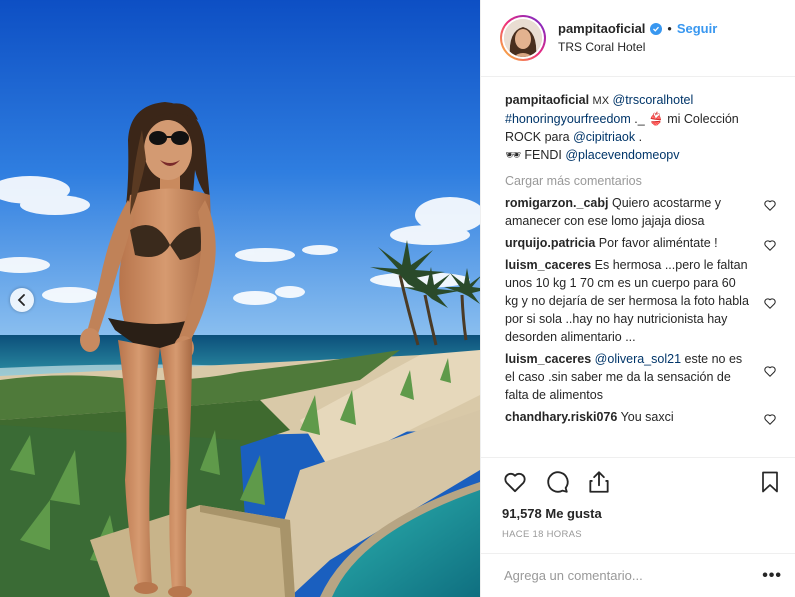 This screenshot has width=795, height=597. Describe the element at coordinates (642, 513) in the screenshot. I see `likes-count: 91,578 Me gusta` at that location.